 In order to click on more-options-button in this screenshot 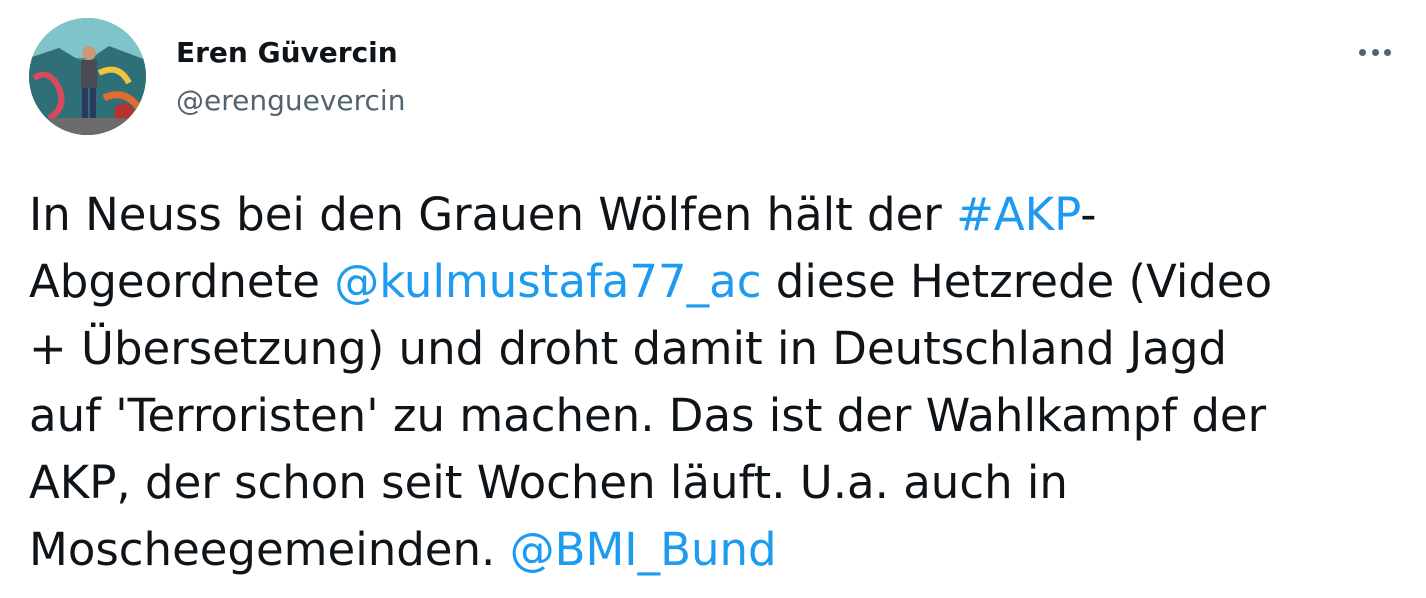, I will do `click(1375, 52)`.